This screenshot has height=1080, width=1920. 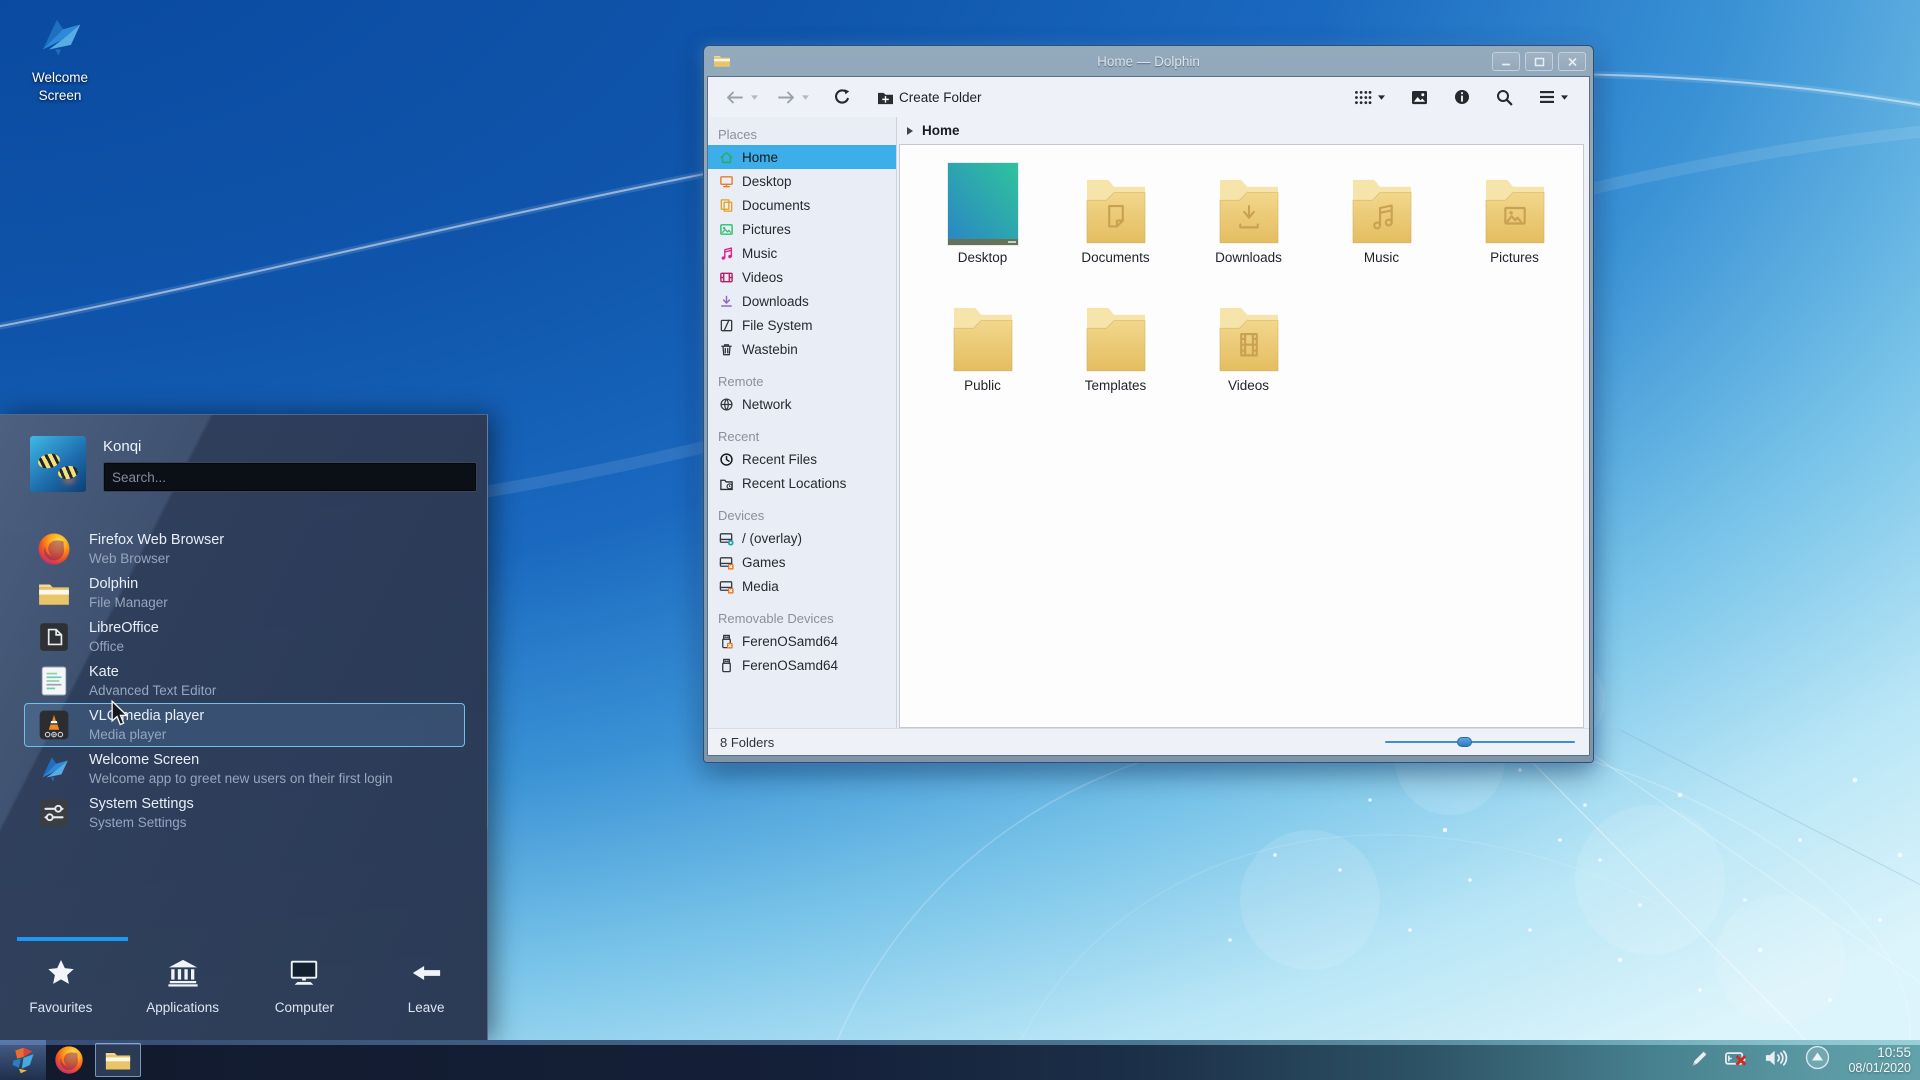 I want to click on folder-item-videos: Videos, so click(x=1248, y=351).